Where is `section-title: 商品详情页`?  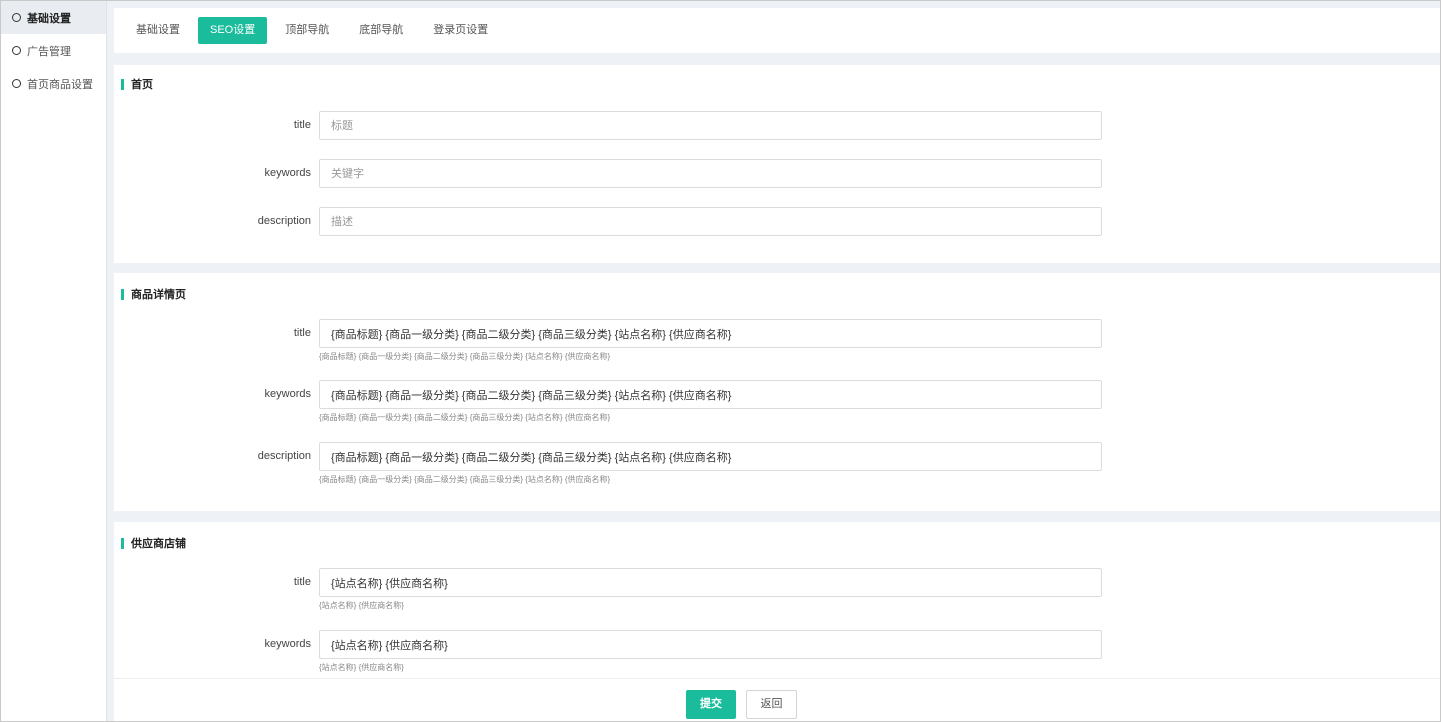 section-title: 商品详情页 is located at coordinates (153, 294).